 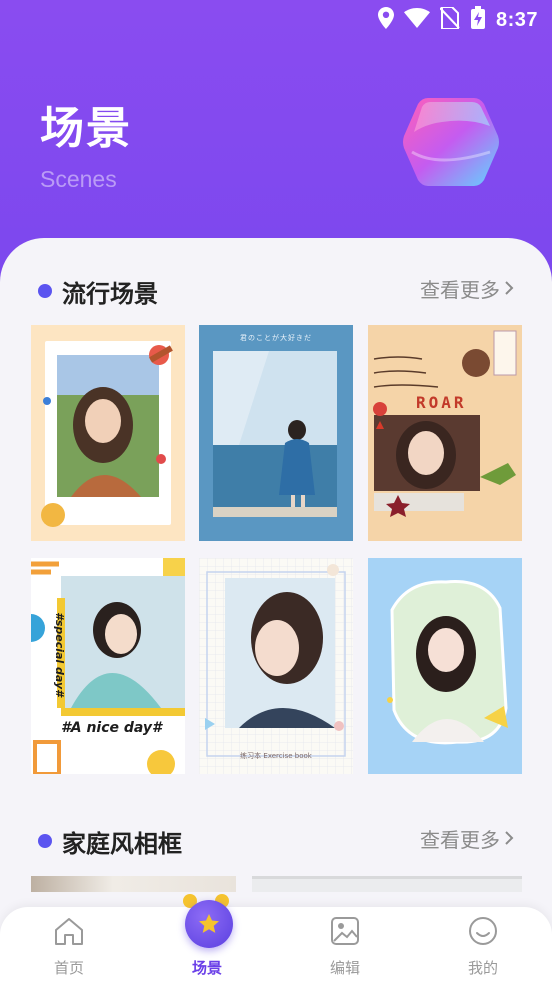 I want to click on scene-star-button, so click(x=209, y=924).